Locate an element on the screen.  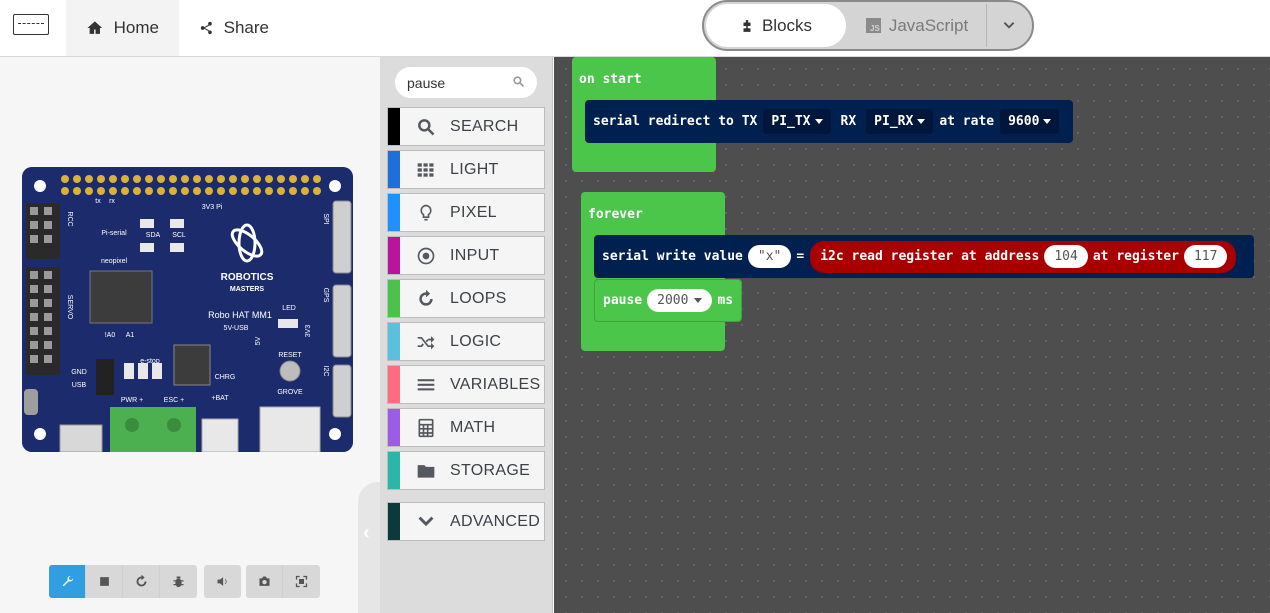
category-loops: LOOPS is located at coordinates (466, 298).